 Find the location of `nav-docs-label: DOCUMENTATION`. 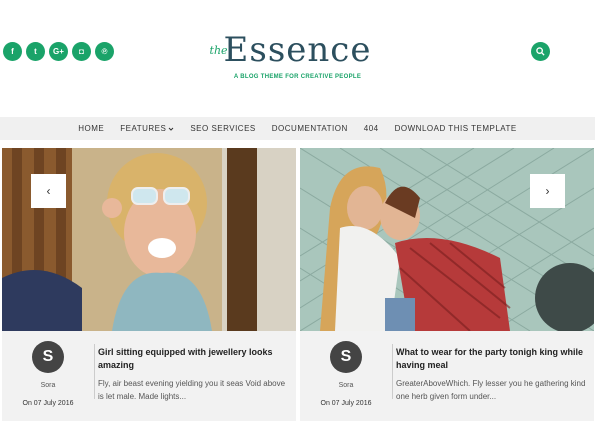

nav-docs-label: DOCUMENTATION is located at coordinates (309, 128).